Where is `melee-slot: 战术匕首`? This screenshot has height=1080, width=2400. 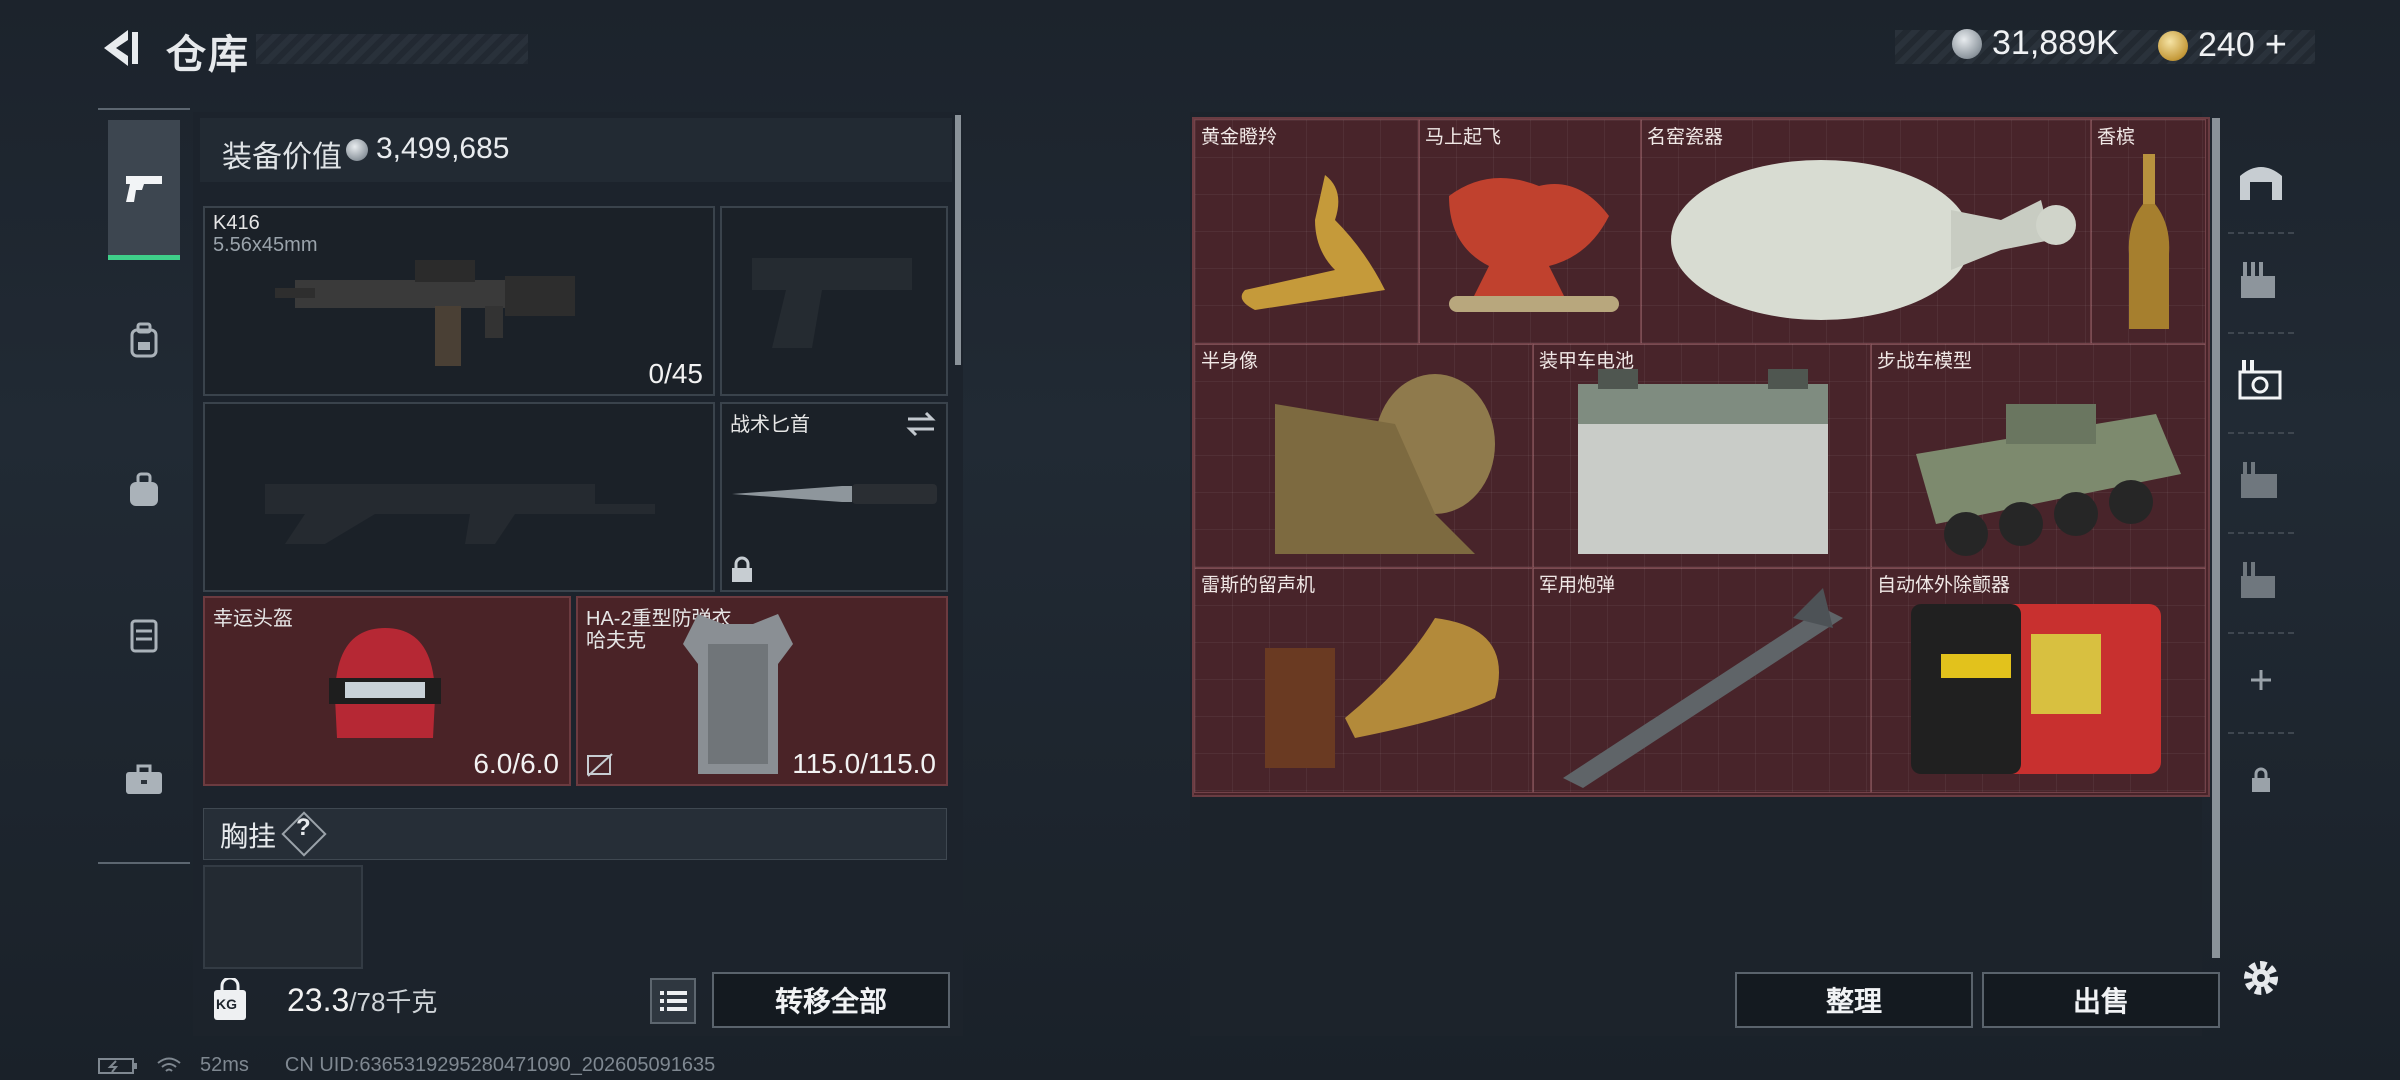
melee-slot: 战术匕首 is located at coordinates (834, 497).